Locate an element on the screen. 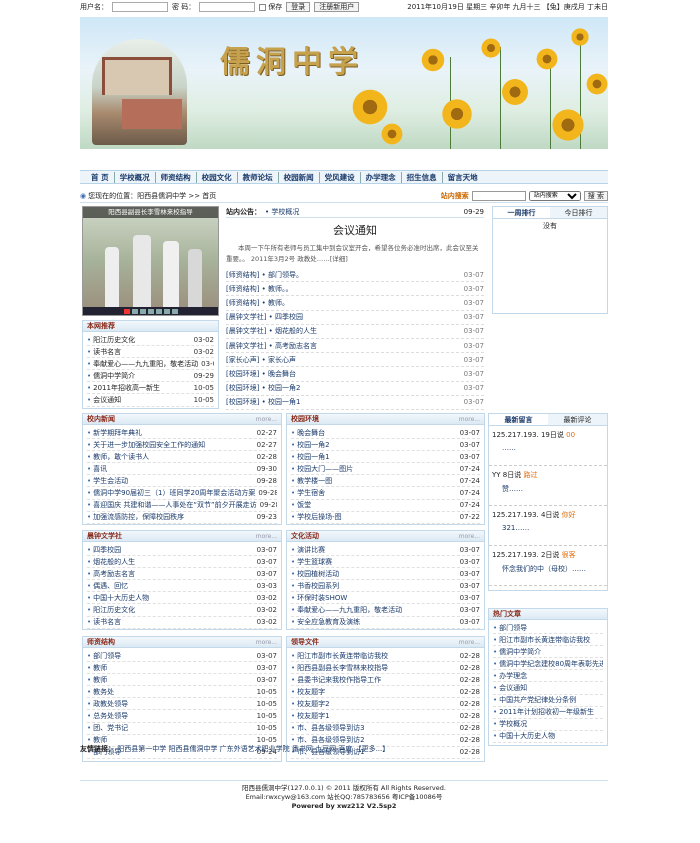 This screenshot has height=843, width=700. news-item: [晨钟文学社] • 烟花般的人生 03-07 is located at coordinates (355, 332).